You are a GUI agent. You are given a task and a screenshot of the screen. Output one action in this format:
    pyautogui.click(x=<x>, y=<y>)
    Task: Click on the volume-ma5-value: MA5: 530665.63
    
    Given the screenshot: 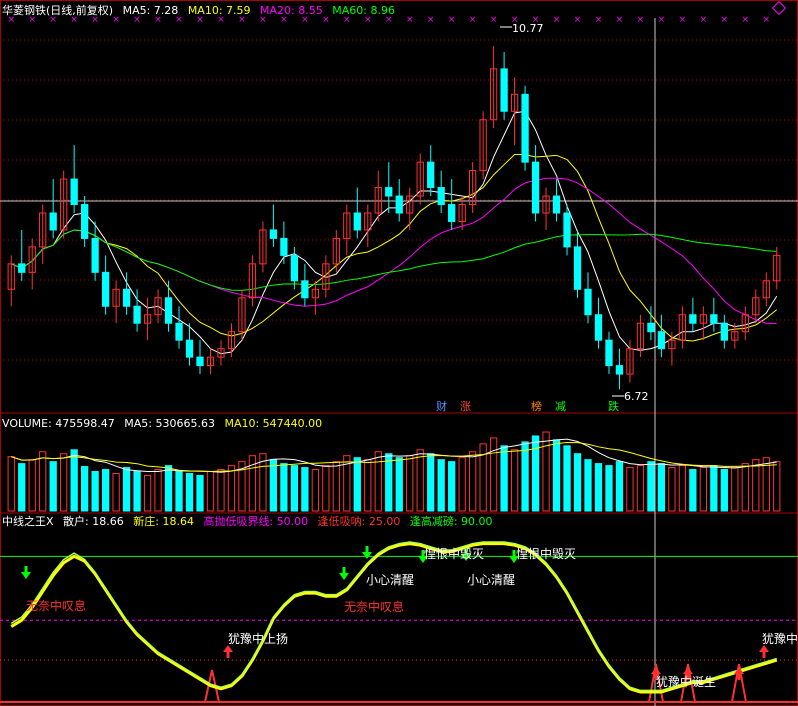 What is the action you would take?
    pyautogui.click(x=169, y=423)
    